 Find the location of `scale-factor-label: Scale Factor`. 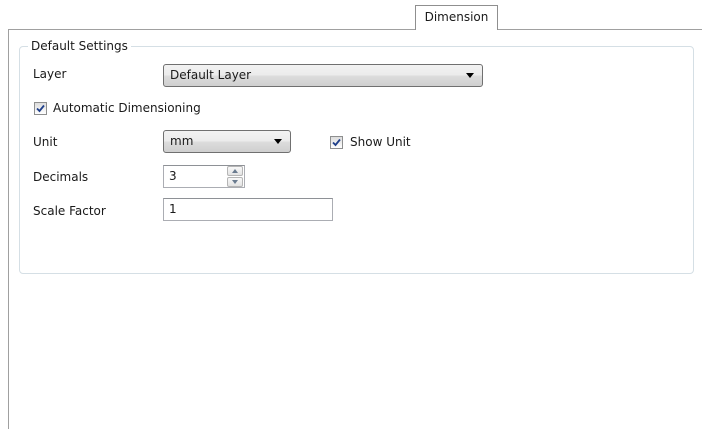

scale-factor-label: Scale Factor is located at coordinates (69, 211).